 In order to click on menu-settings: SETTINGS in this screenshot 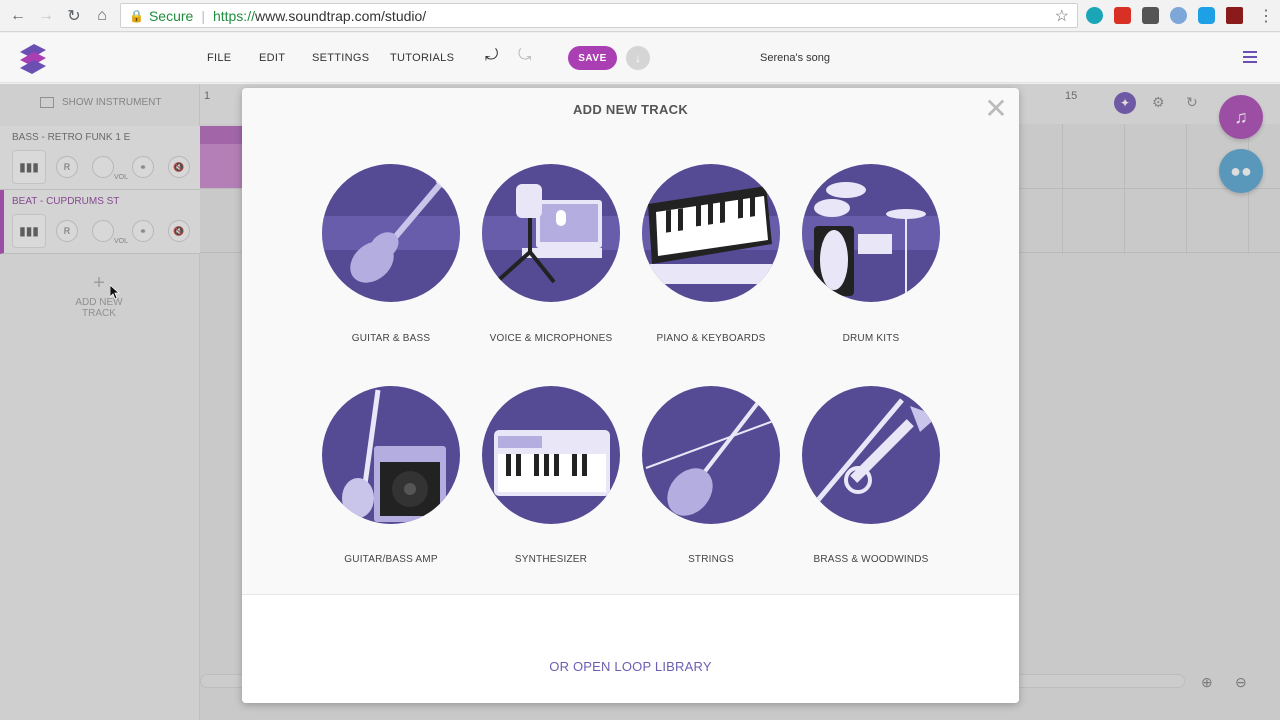, I will do `click(340, 58)`.